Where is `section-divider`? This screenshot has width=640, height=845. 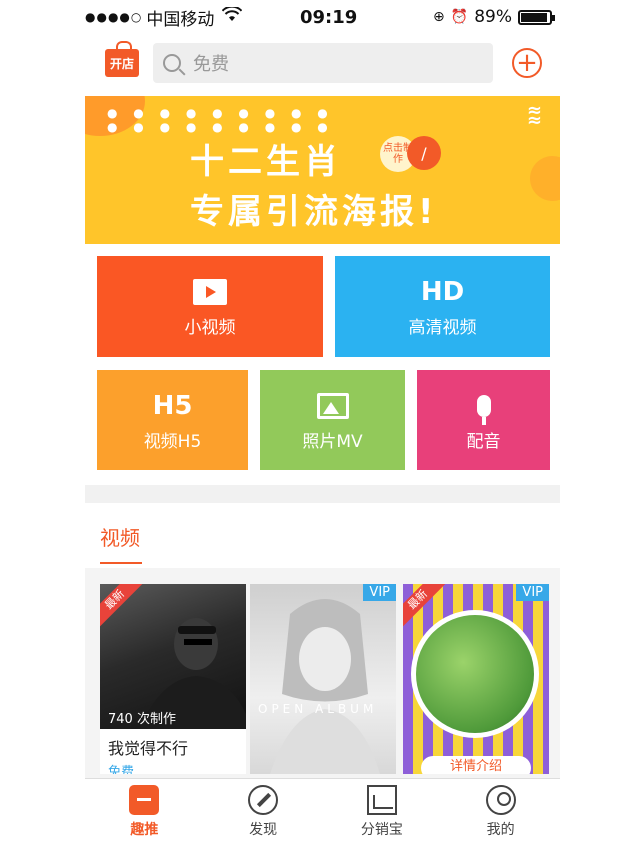
section-divider is located at coordinates (322, 494).